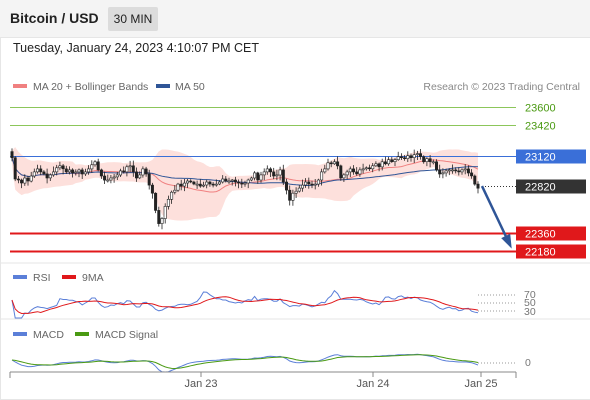  Describe the element at coordinates (90, 87) in the screenshot. I see `ma20-legend-label: MA 20 + Bollinger Bands` at that location.